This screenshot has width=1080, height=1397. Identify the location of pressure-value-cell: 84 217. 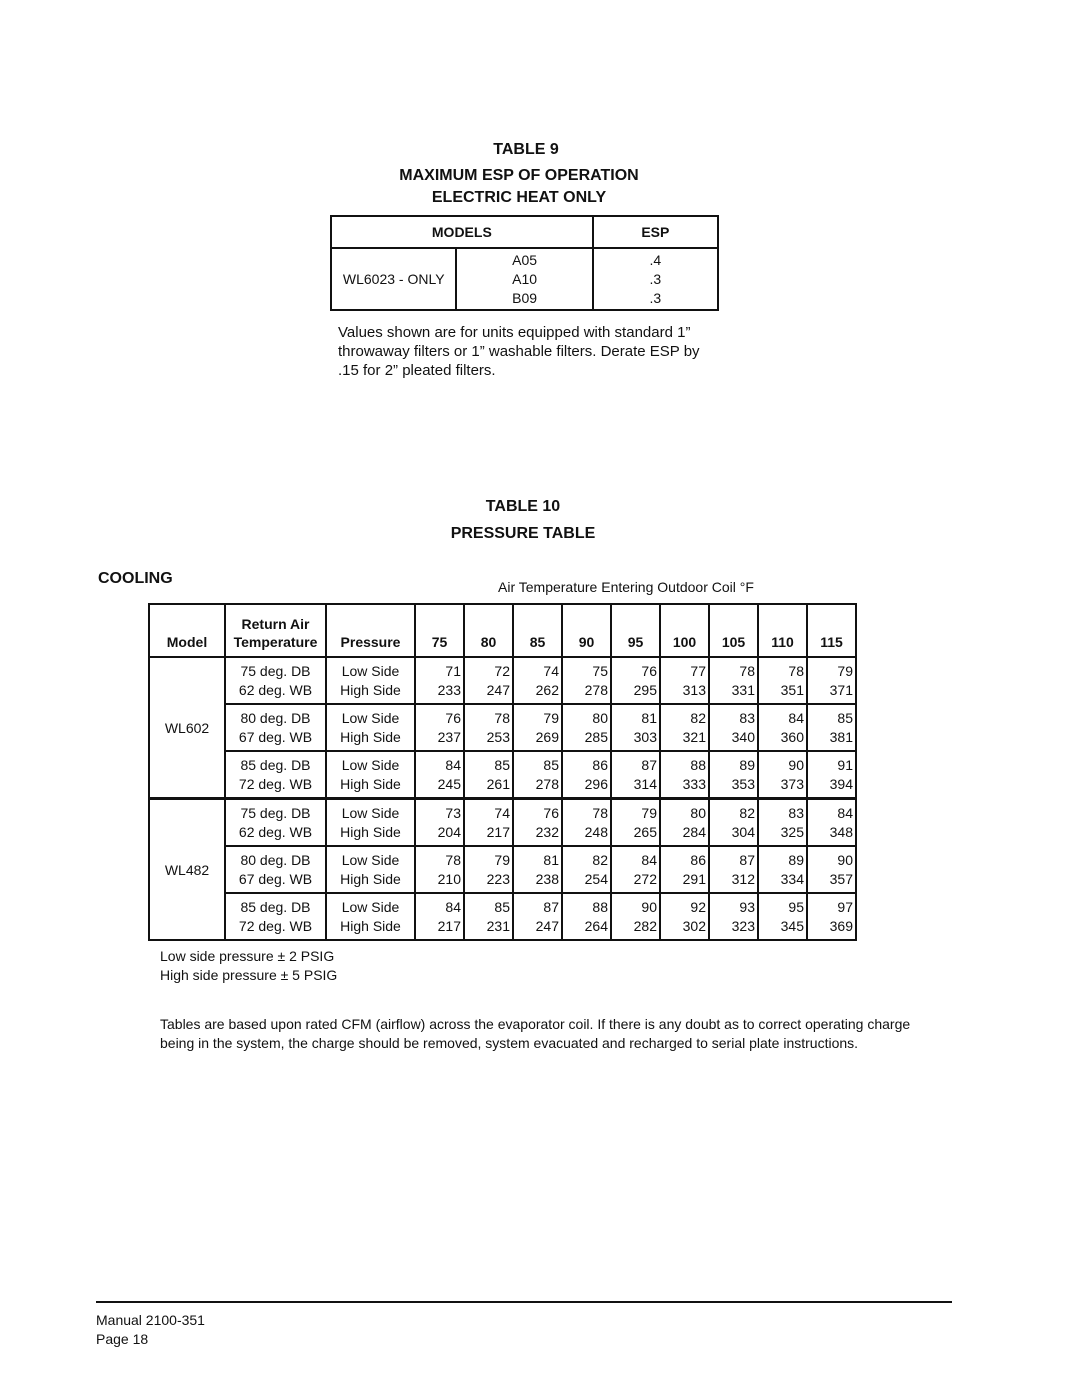
(439, 916).